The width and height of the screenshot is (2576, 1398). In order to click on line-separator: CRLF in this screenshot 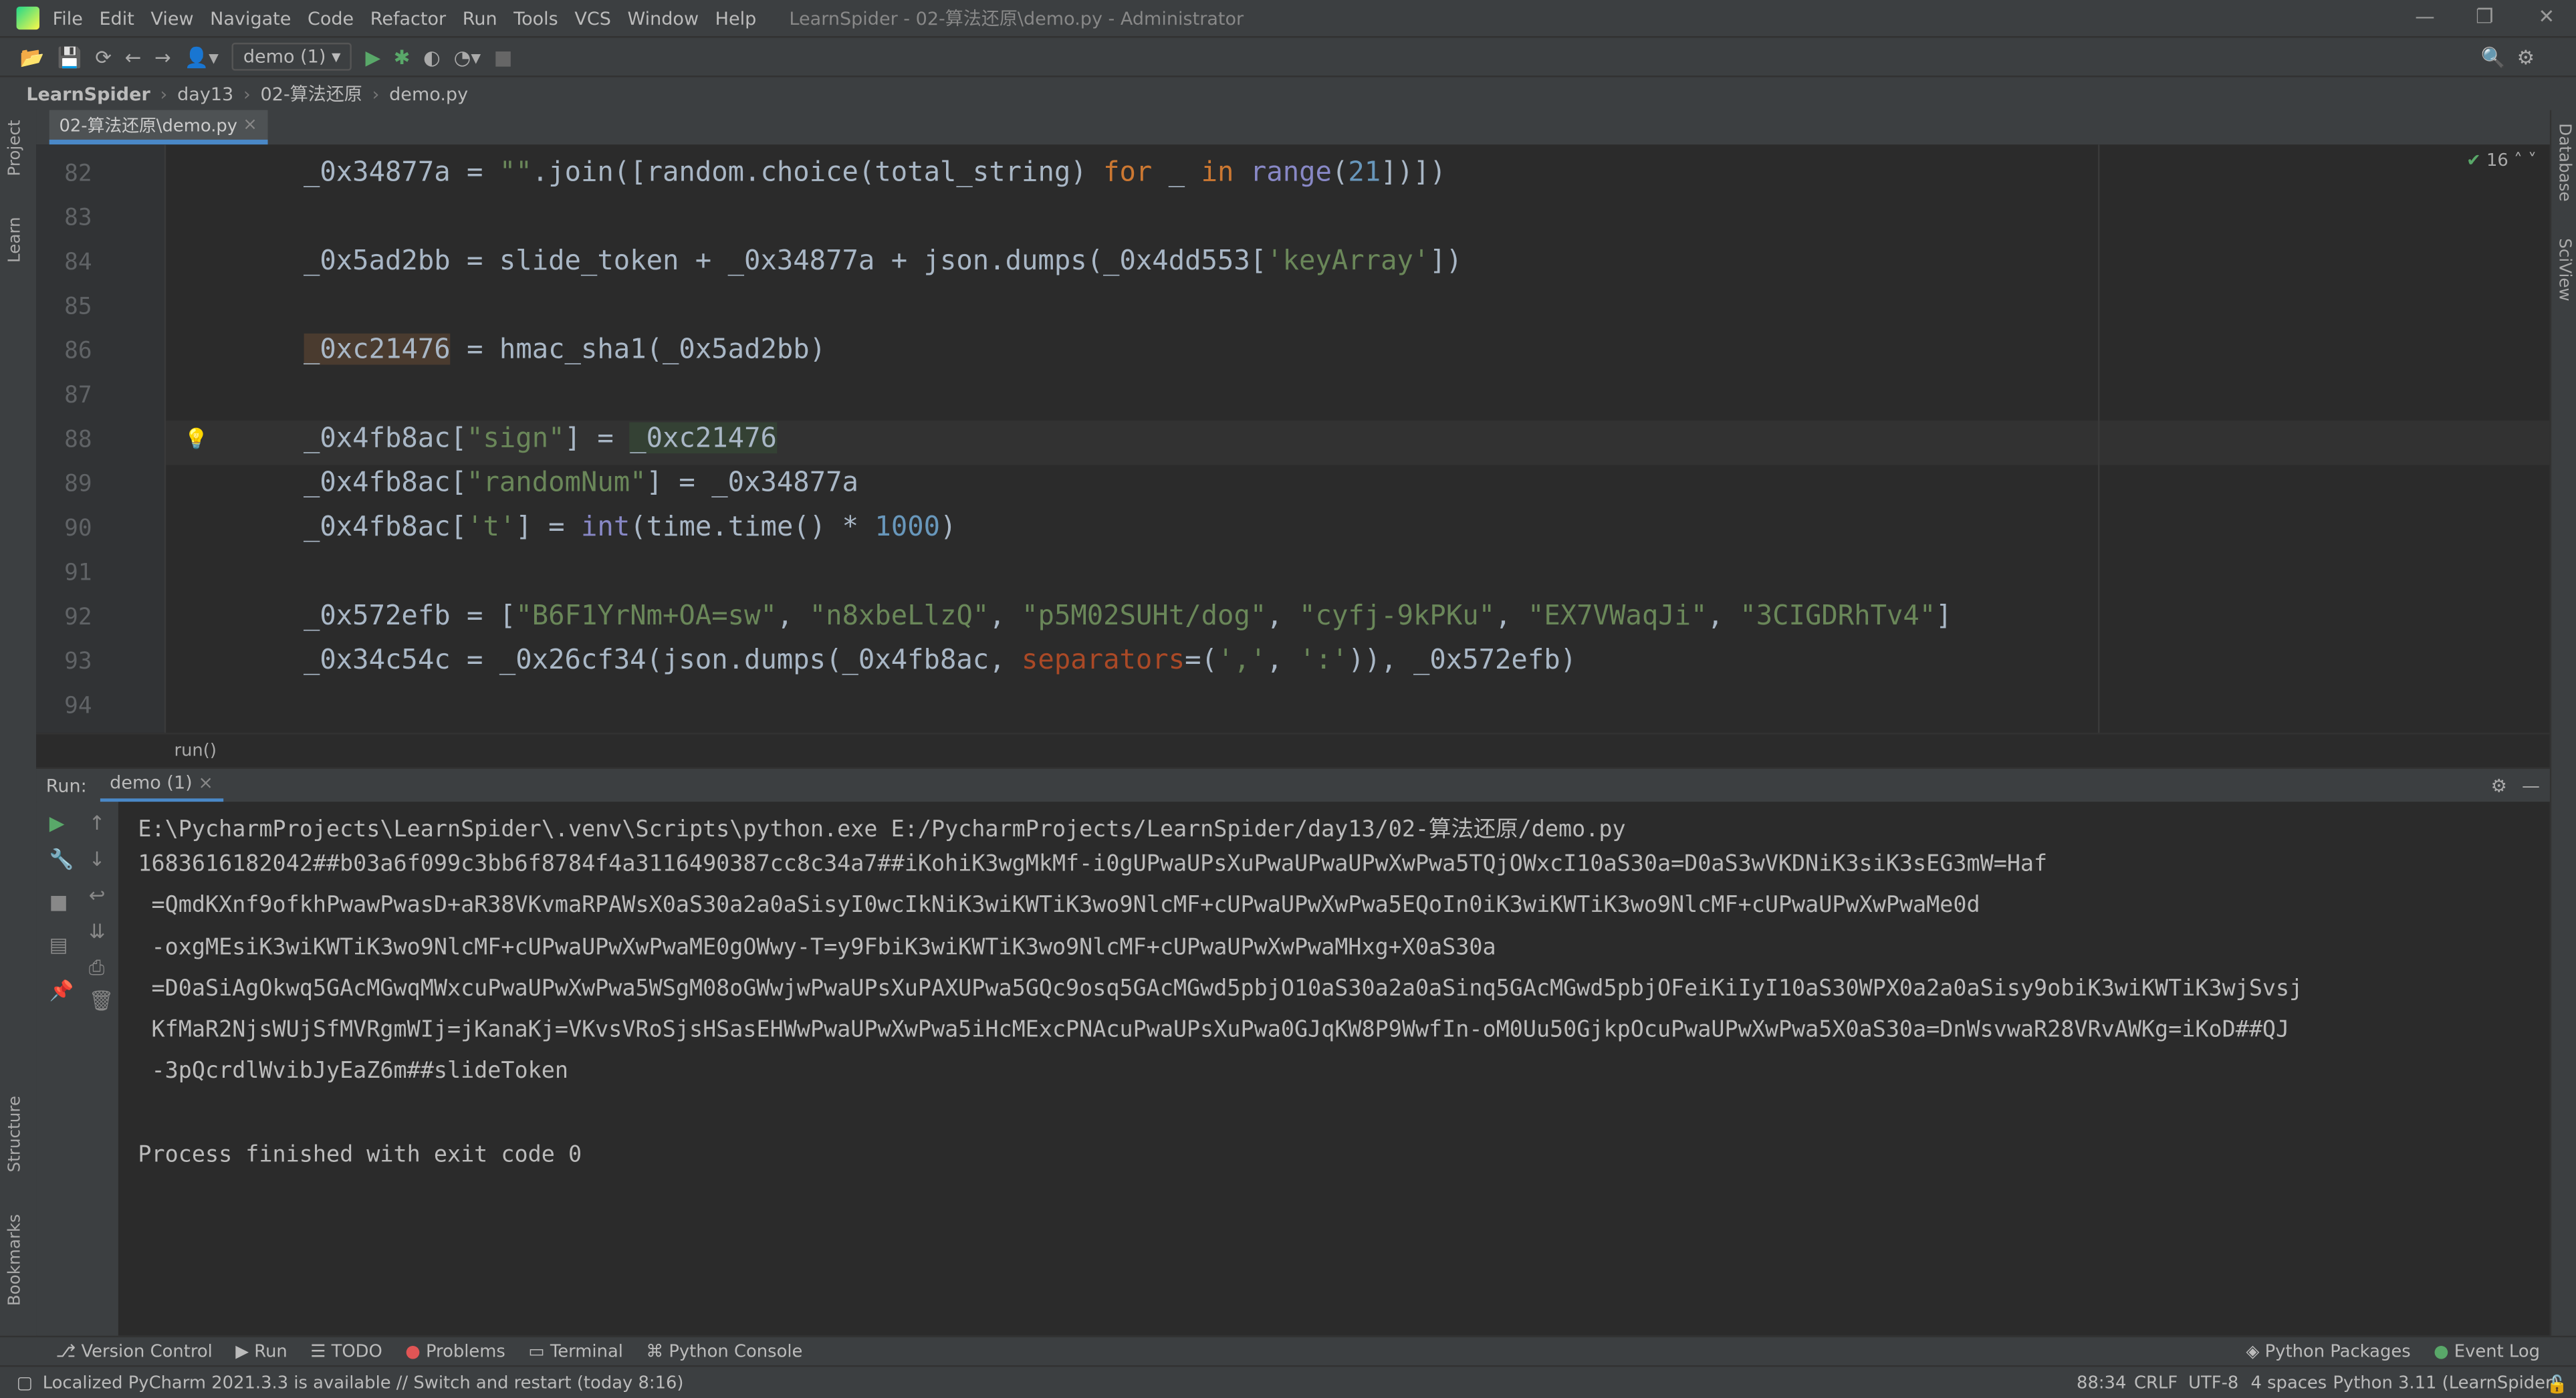, I will do `click(2156, 1383)`.